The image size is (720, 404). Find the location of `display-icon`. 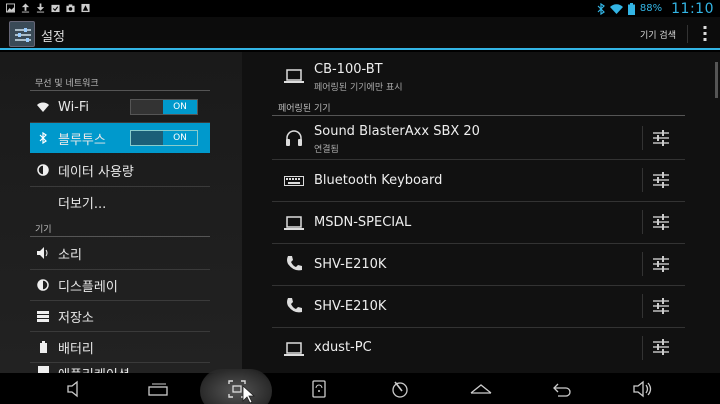

display-icon is located at coordinates (43, 285).